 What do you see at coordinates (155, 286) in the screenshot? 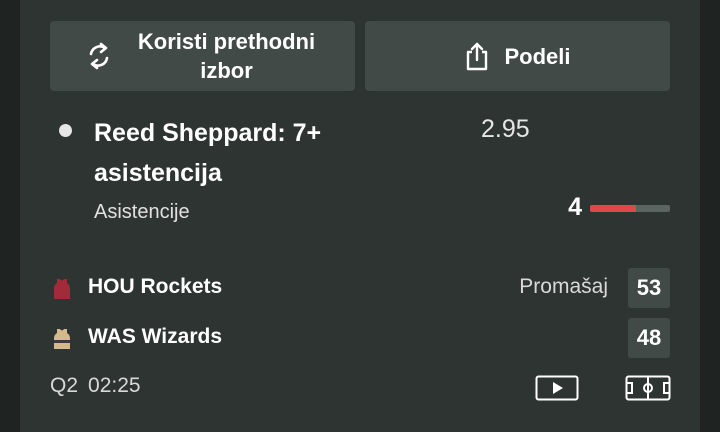
I see `team-name: HOU Rockets` at bounding box center [155, 286].